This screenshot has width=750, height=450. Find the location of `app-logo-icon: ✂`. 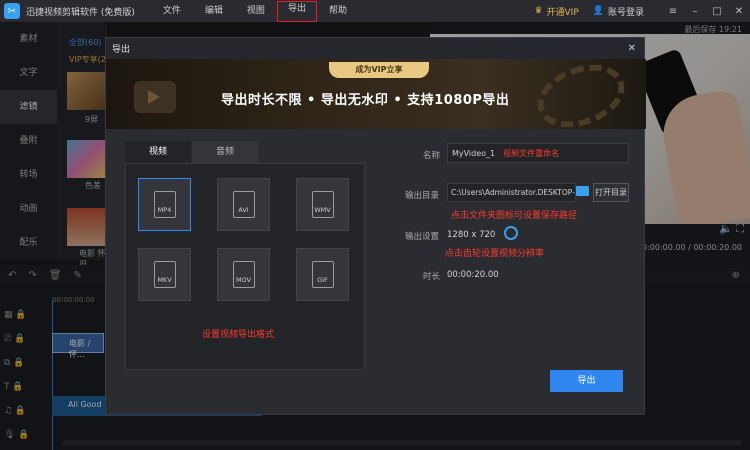

app-logo-icon: ✂ is located at coordinates (12, 11).